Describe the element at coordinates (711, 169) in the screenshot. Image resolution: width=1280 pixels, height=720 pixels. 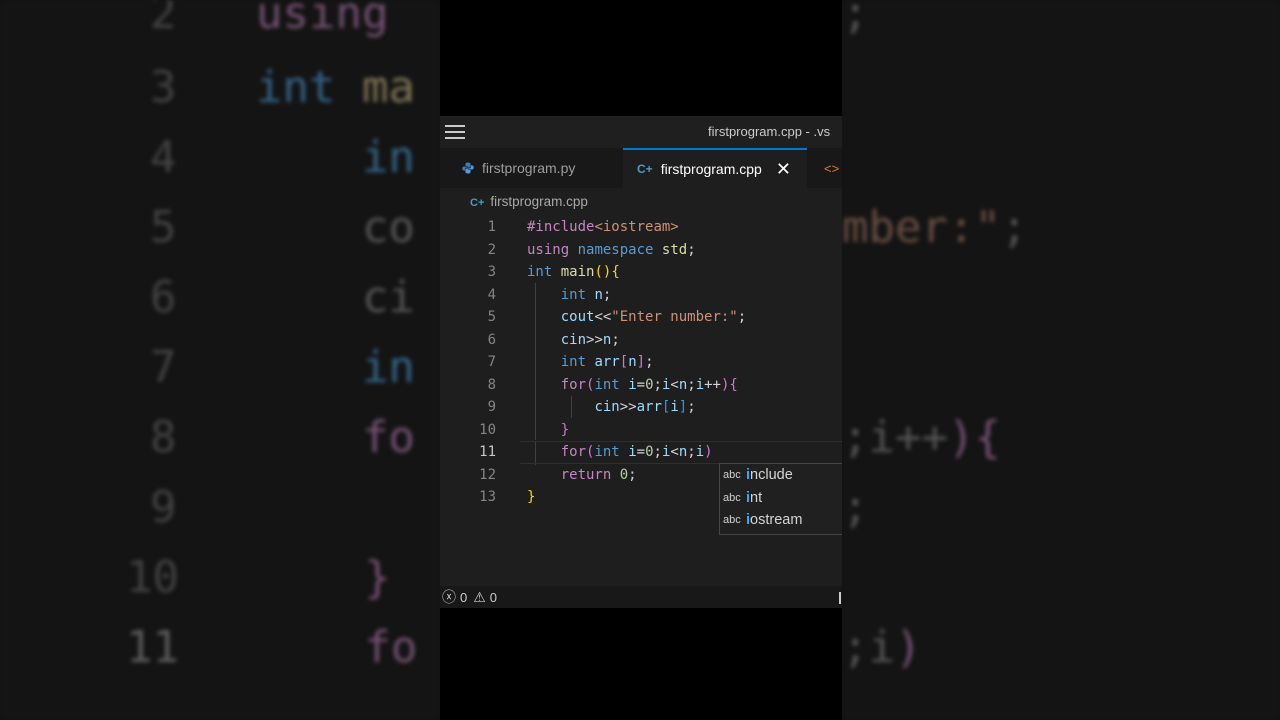
I see `tab-label: firstprogram.cpp` at that location.